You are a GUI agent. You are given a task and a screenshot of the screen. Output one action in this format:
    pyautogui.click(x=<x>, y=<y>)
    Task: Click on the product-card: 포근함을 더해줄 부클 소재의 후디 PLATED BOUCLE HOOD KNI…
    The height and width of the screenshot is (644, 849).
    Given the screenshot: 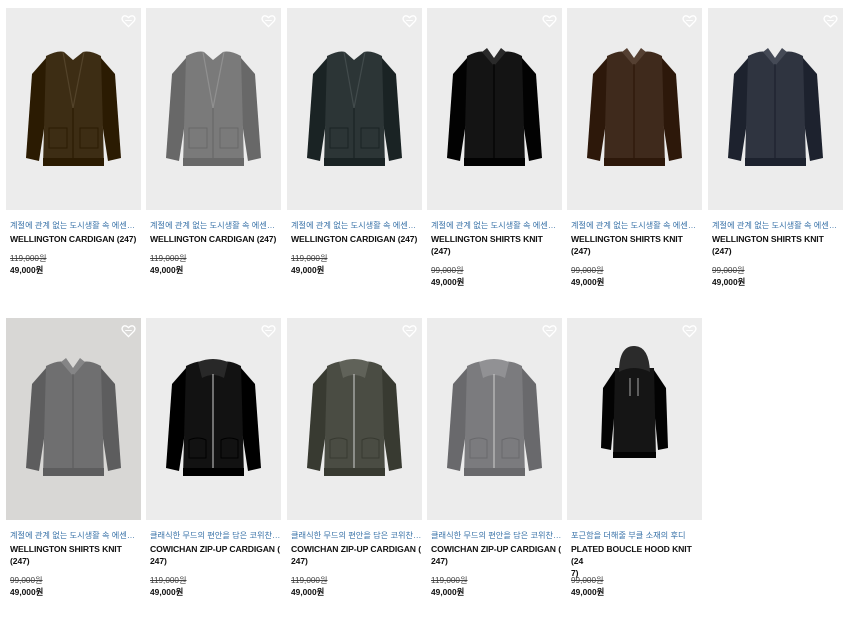 What is the action you would take?
    pyautogui.click(x=634, y=458)
    